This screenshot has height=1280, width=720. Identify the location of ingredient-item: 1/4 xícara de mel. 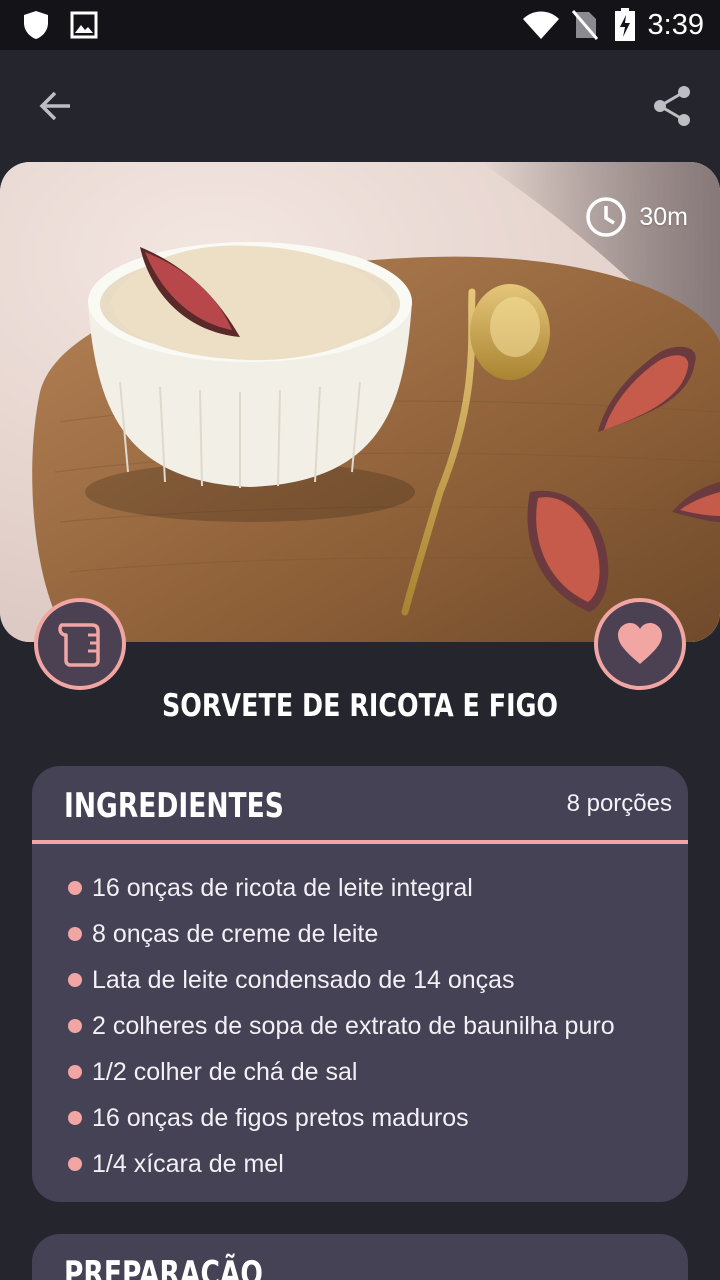
(360, 1164).